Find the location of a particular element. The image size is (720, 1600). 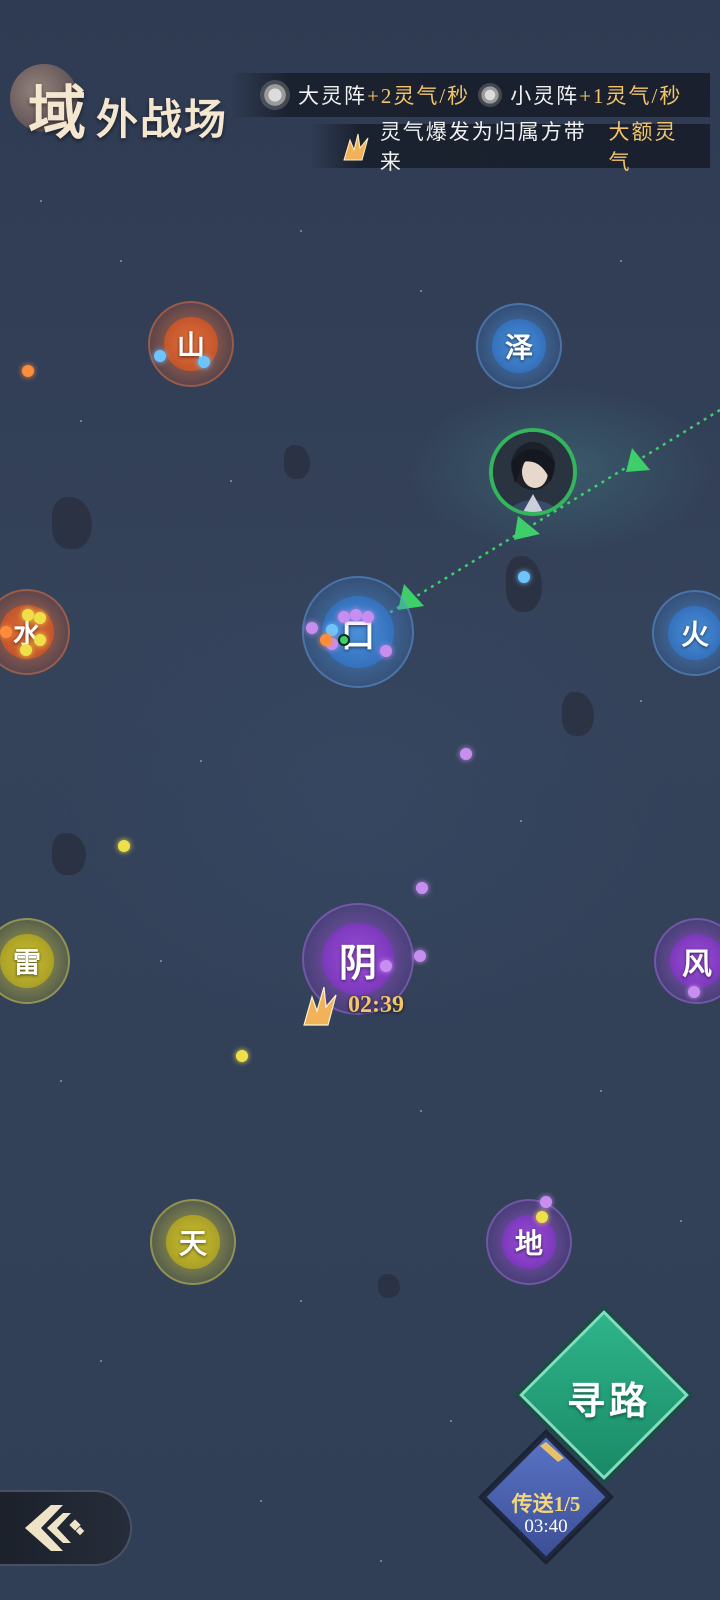

back-button is located at coordinates (66, 1528).